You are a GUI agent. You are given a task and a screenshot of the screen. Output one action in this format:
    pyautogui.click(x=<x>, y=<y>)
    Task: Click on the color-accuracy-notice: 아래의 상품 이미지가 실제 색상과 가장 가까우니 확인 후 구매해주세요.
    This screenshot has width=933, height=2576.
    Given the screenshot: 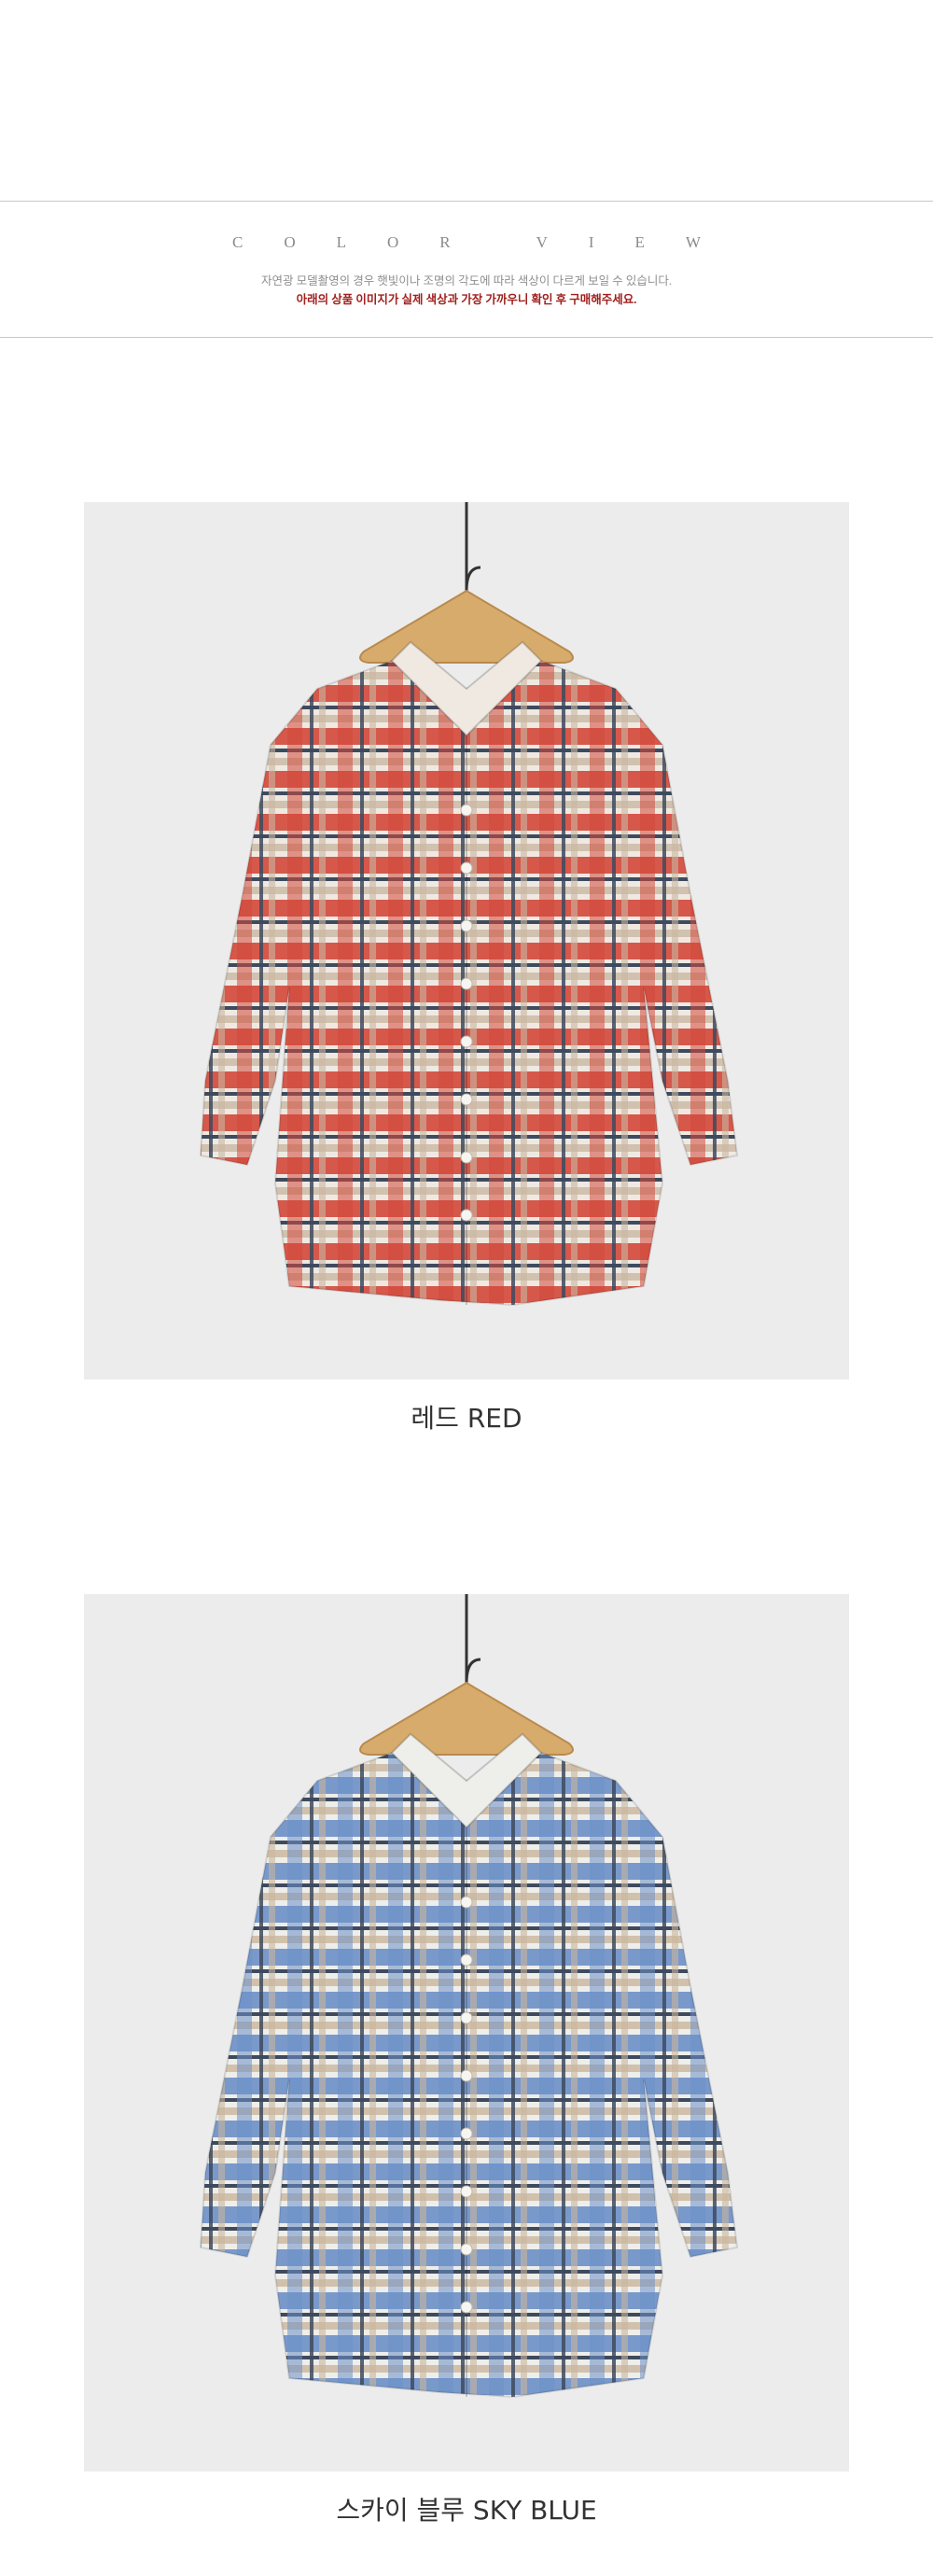 What is the action you would take?
    pyautogui.click(x=466, y=299)
    